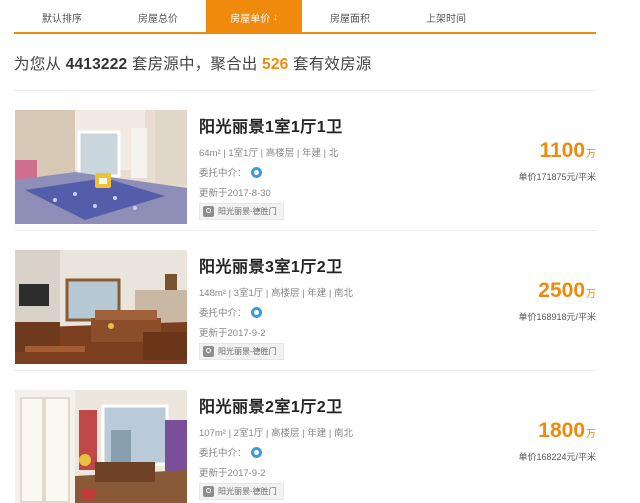  What do you see at coordinates (275, 64) in the screenshot?
I see `summary-matched-count: 526` at bounding box center [275, 64].